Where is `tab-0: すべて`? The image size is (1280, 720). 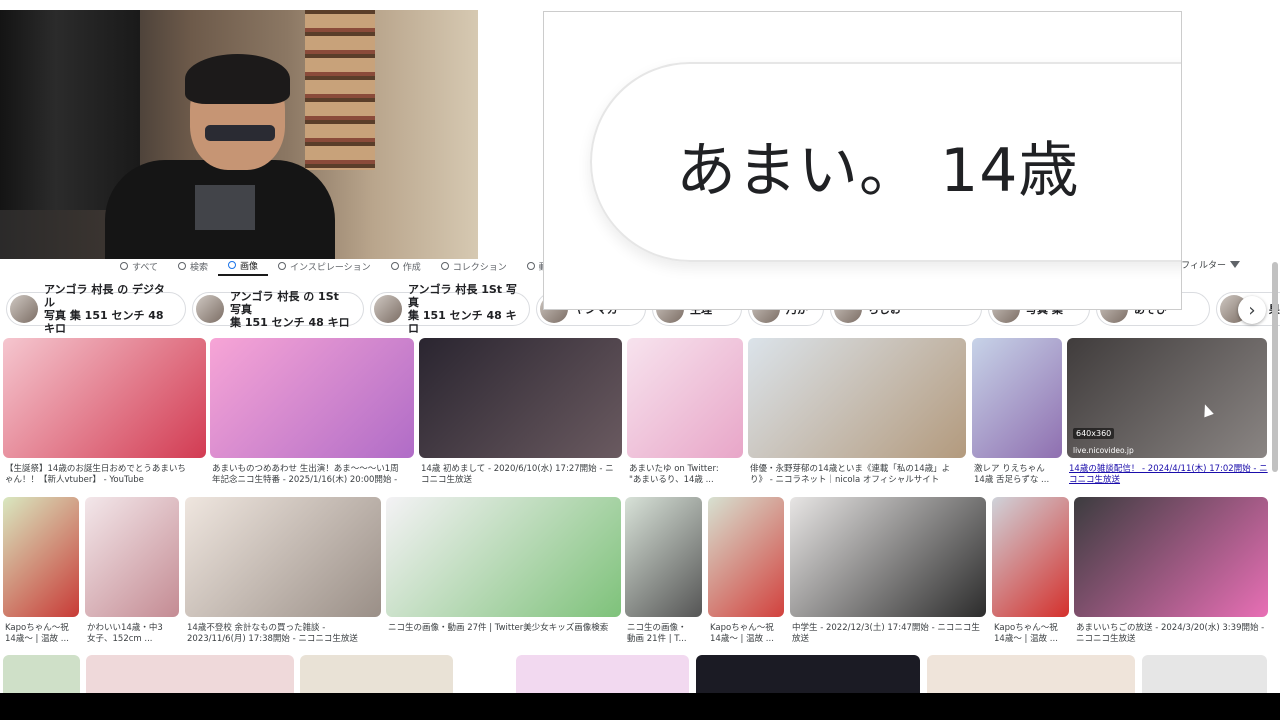
tab-0: すべて is located at coordinates (139, 266).